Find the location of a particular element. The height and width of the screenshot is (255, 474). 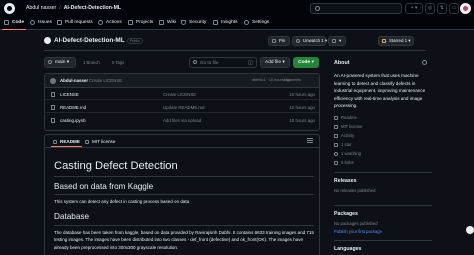

add-file-button: Add file ▾ is located at coordinates (275, 62).